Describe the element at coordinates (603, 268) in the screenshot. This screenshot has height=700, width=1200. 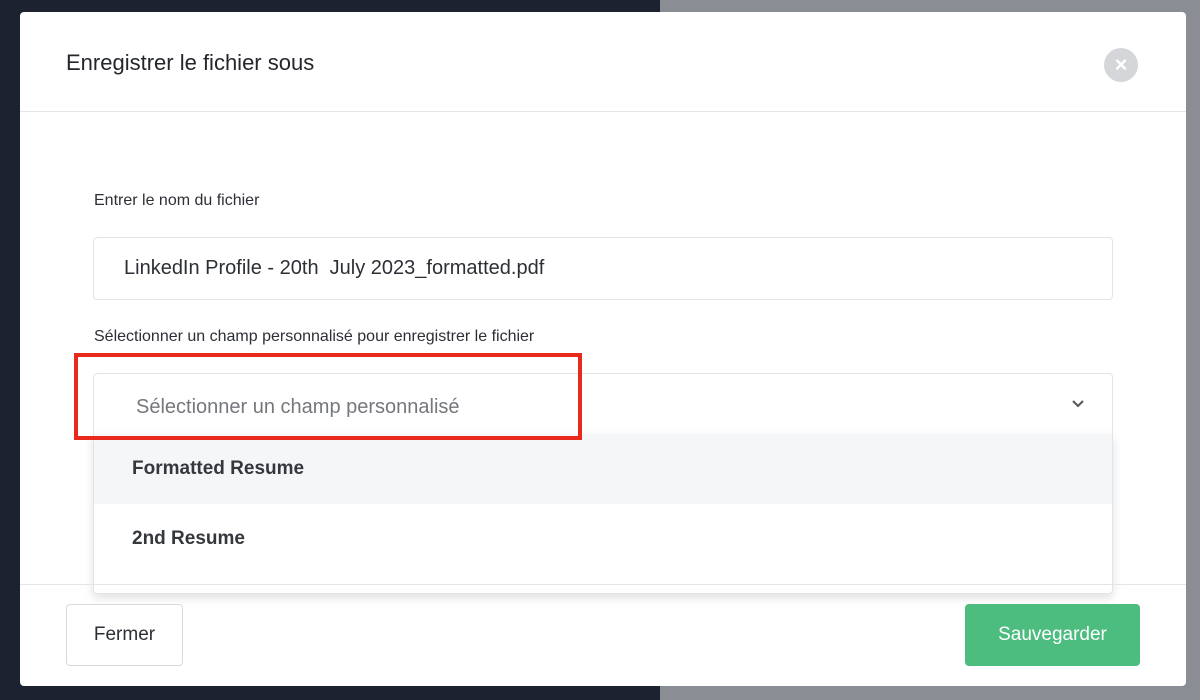
I see `file-name-input` at that location.